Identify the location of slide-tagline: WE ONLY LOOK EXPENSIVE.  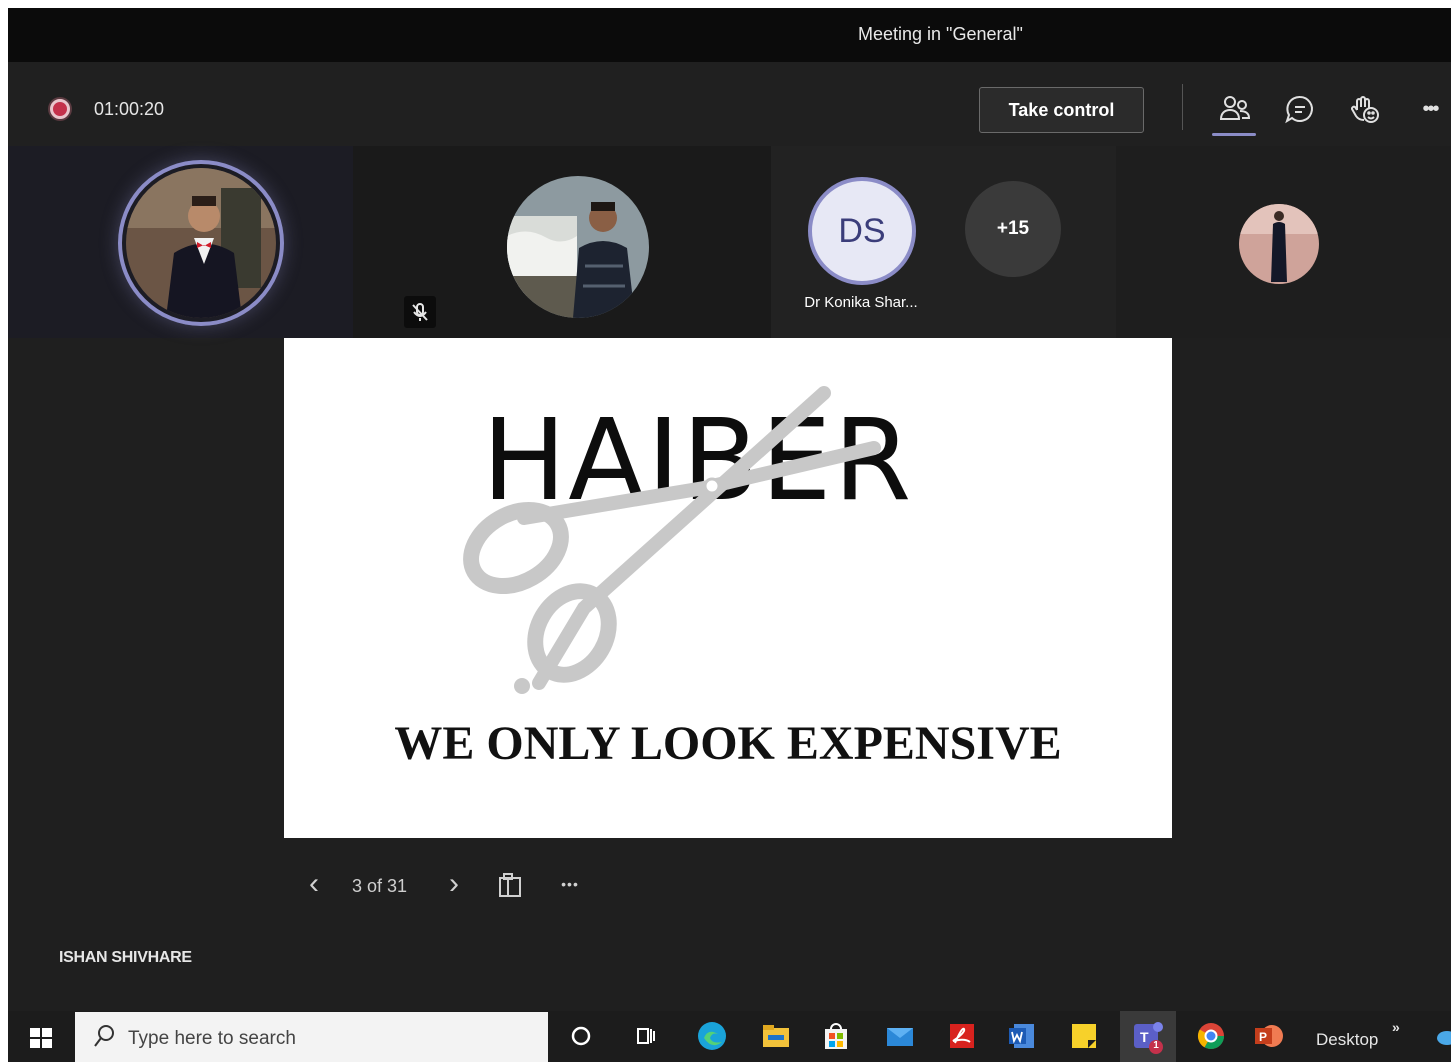
(728, 743).